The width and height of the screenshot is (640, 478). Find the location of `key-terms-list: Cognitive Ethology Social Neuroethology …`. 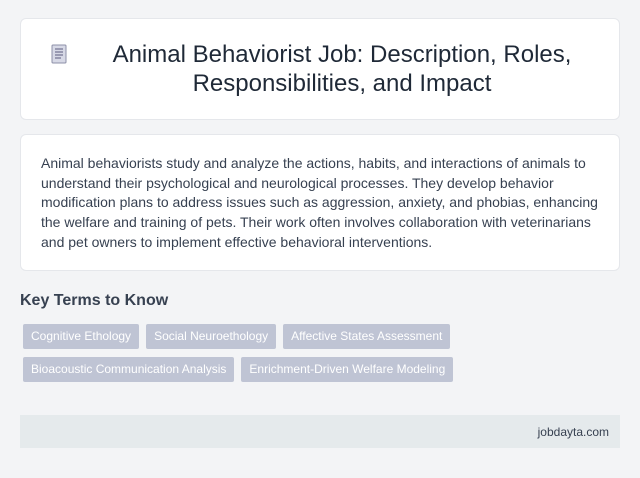

key-terms-list: Cognitive Ethology Social Neuroethology … is located at coordinates (243, 353).